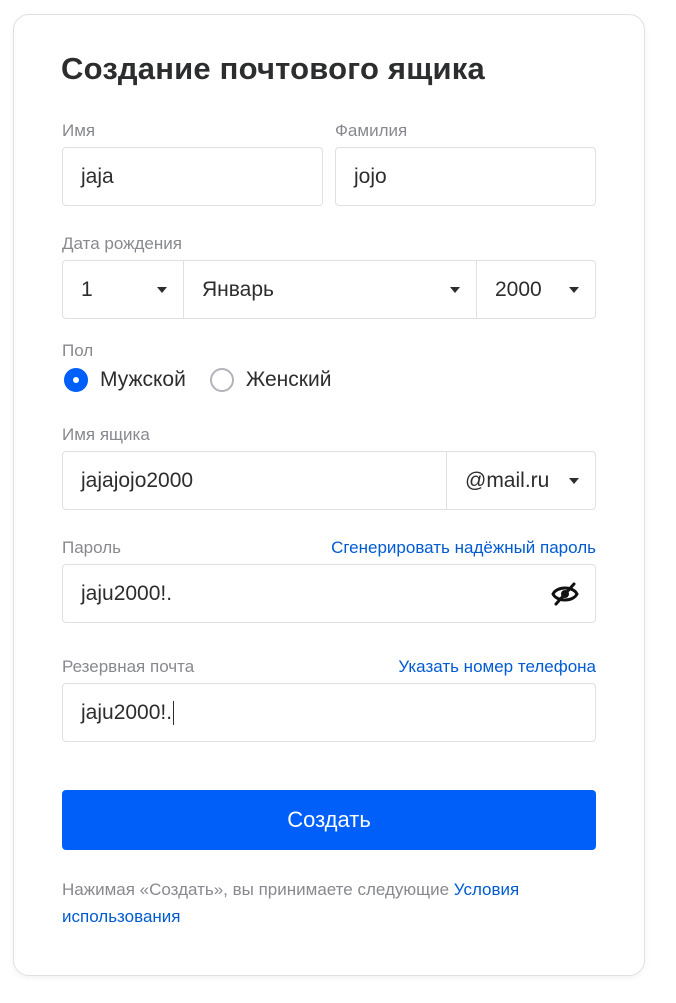 This screenshot has width=676, height=1003. Describe the element at coordinates (122, 243) in the screenshot. I see `birth-date-label: Дата рождения` at that location.